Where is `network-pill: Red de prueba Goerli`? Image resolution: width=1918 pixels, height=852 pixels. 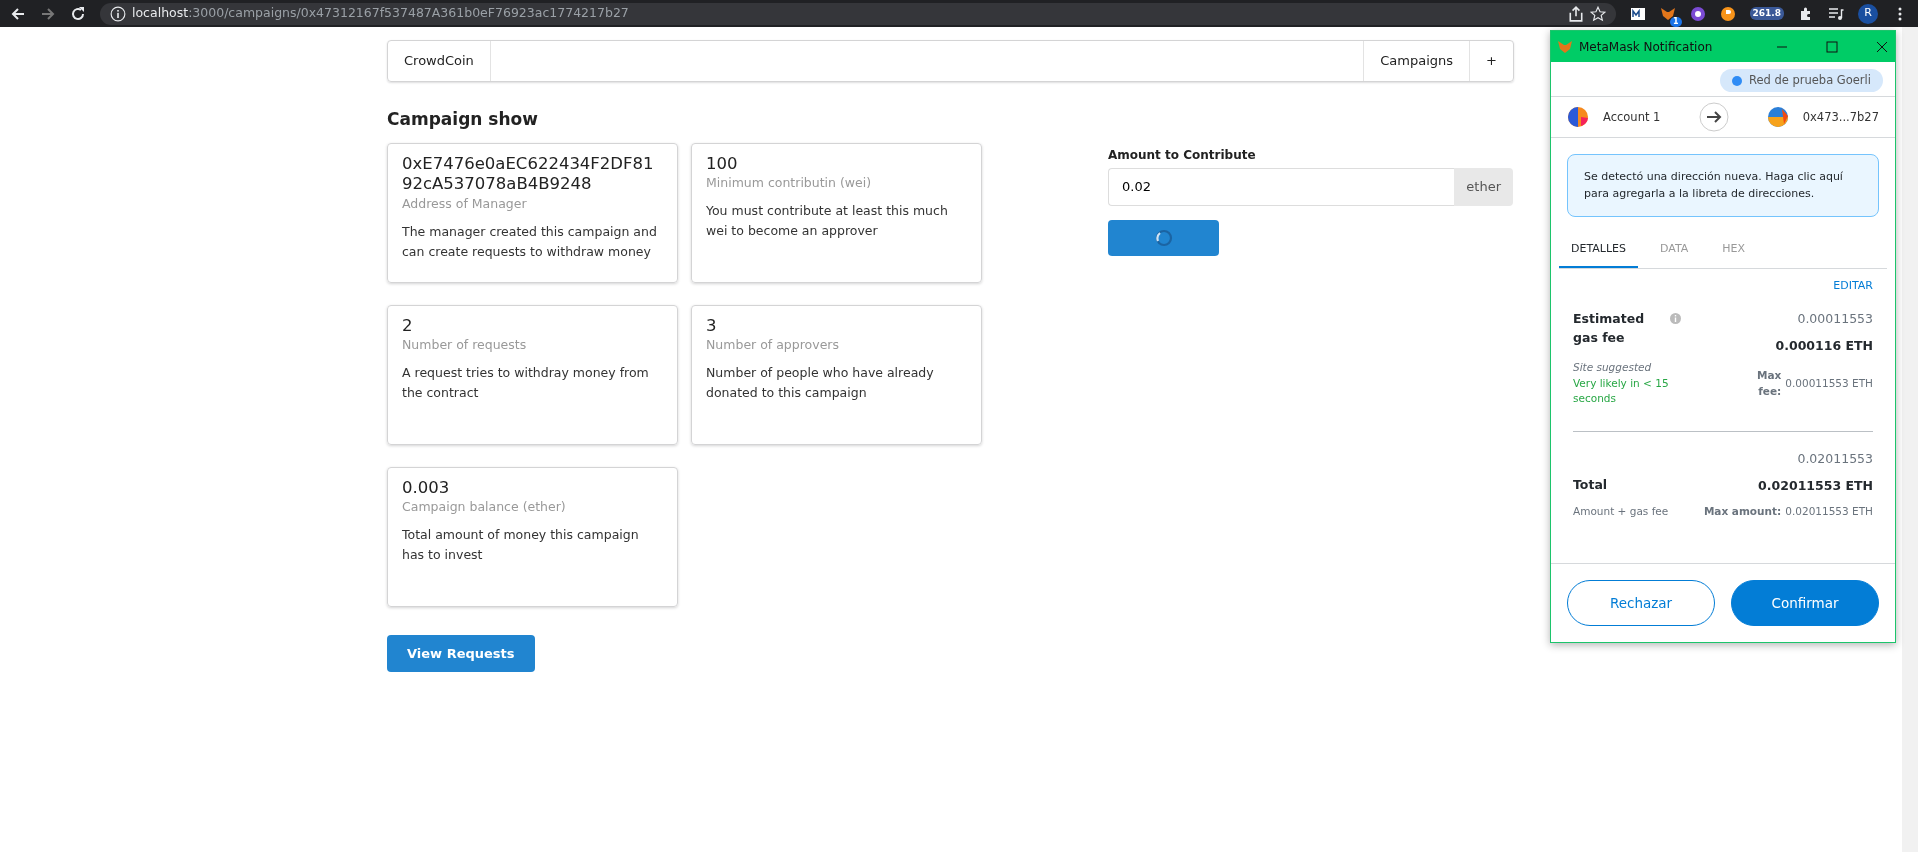
network-pill: Red de prueba Goerli is located at coordinates (1801, 81).